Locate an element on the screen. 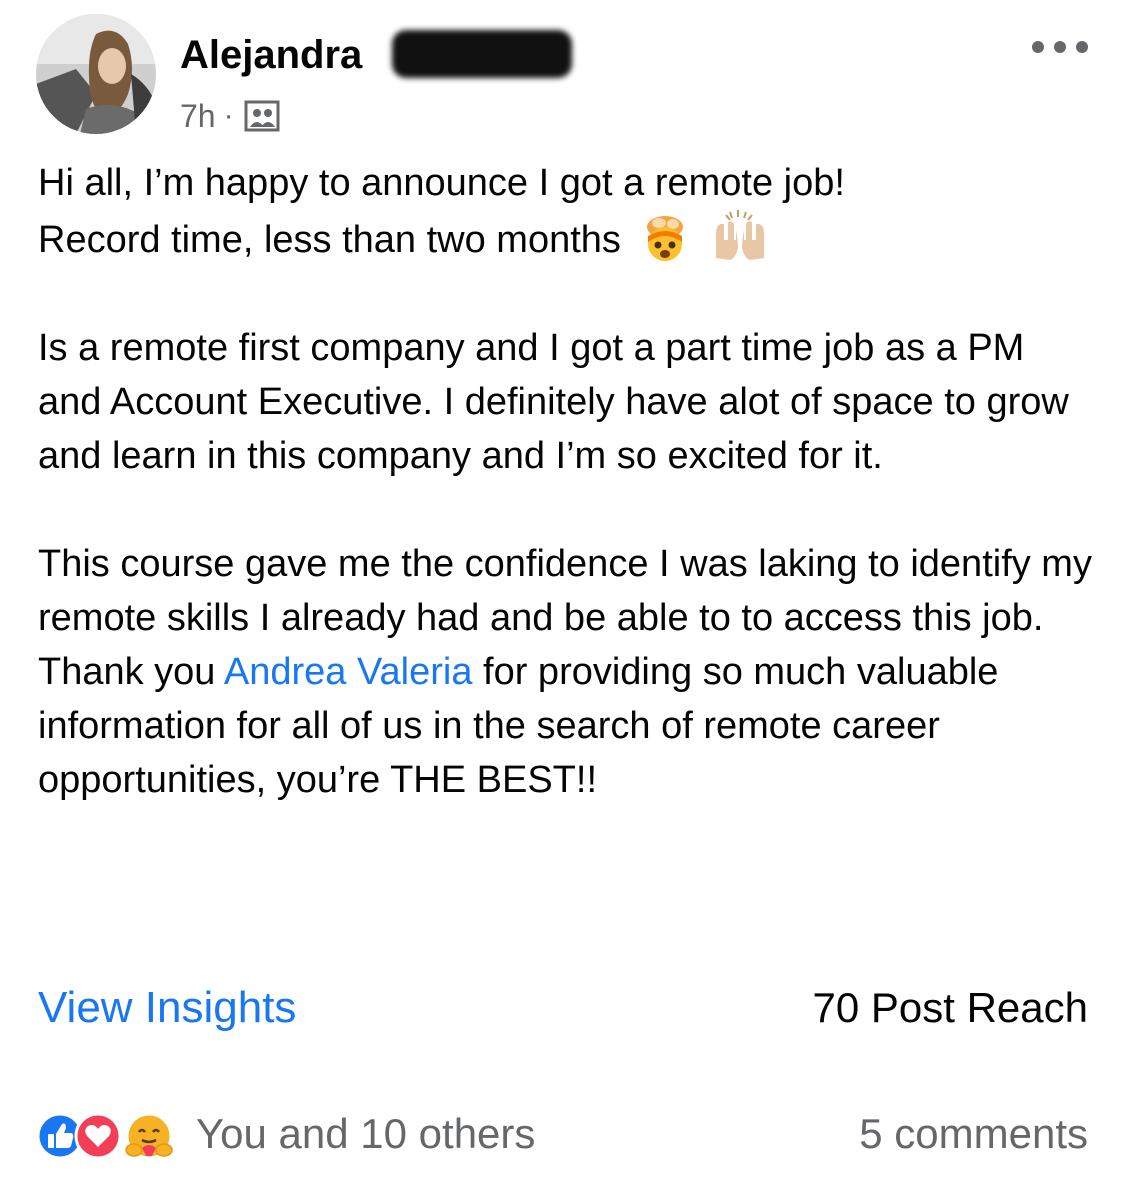 The image size is (1125, 1179). love-icon is located at coordinates (98, 1136).